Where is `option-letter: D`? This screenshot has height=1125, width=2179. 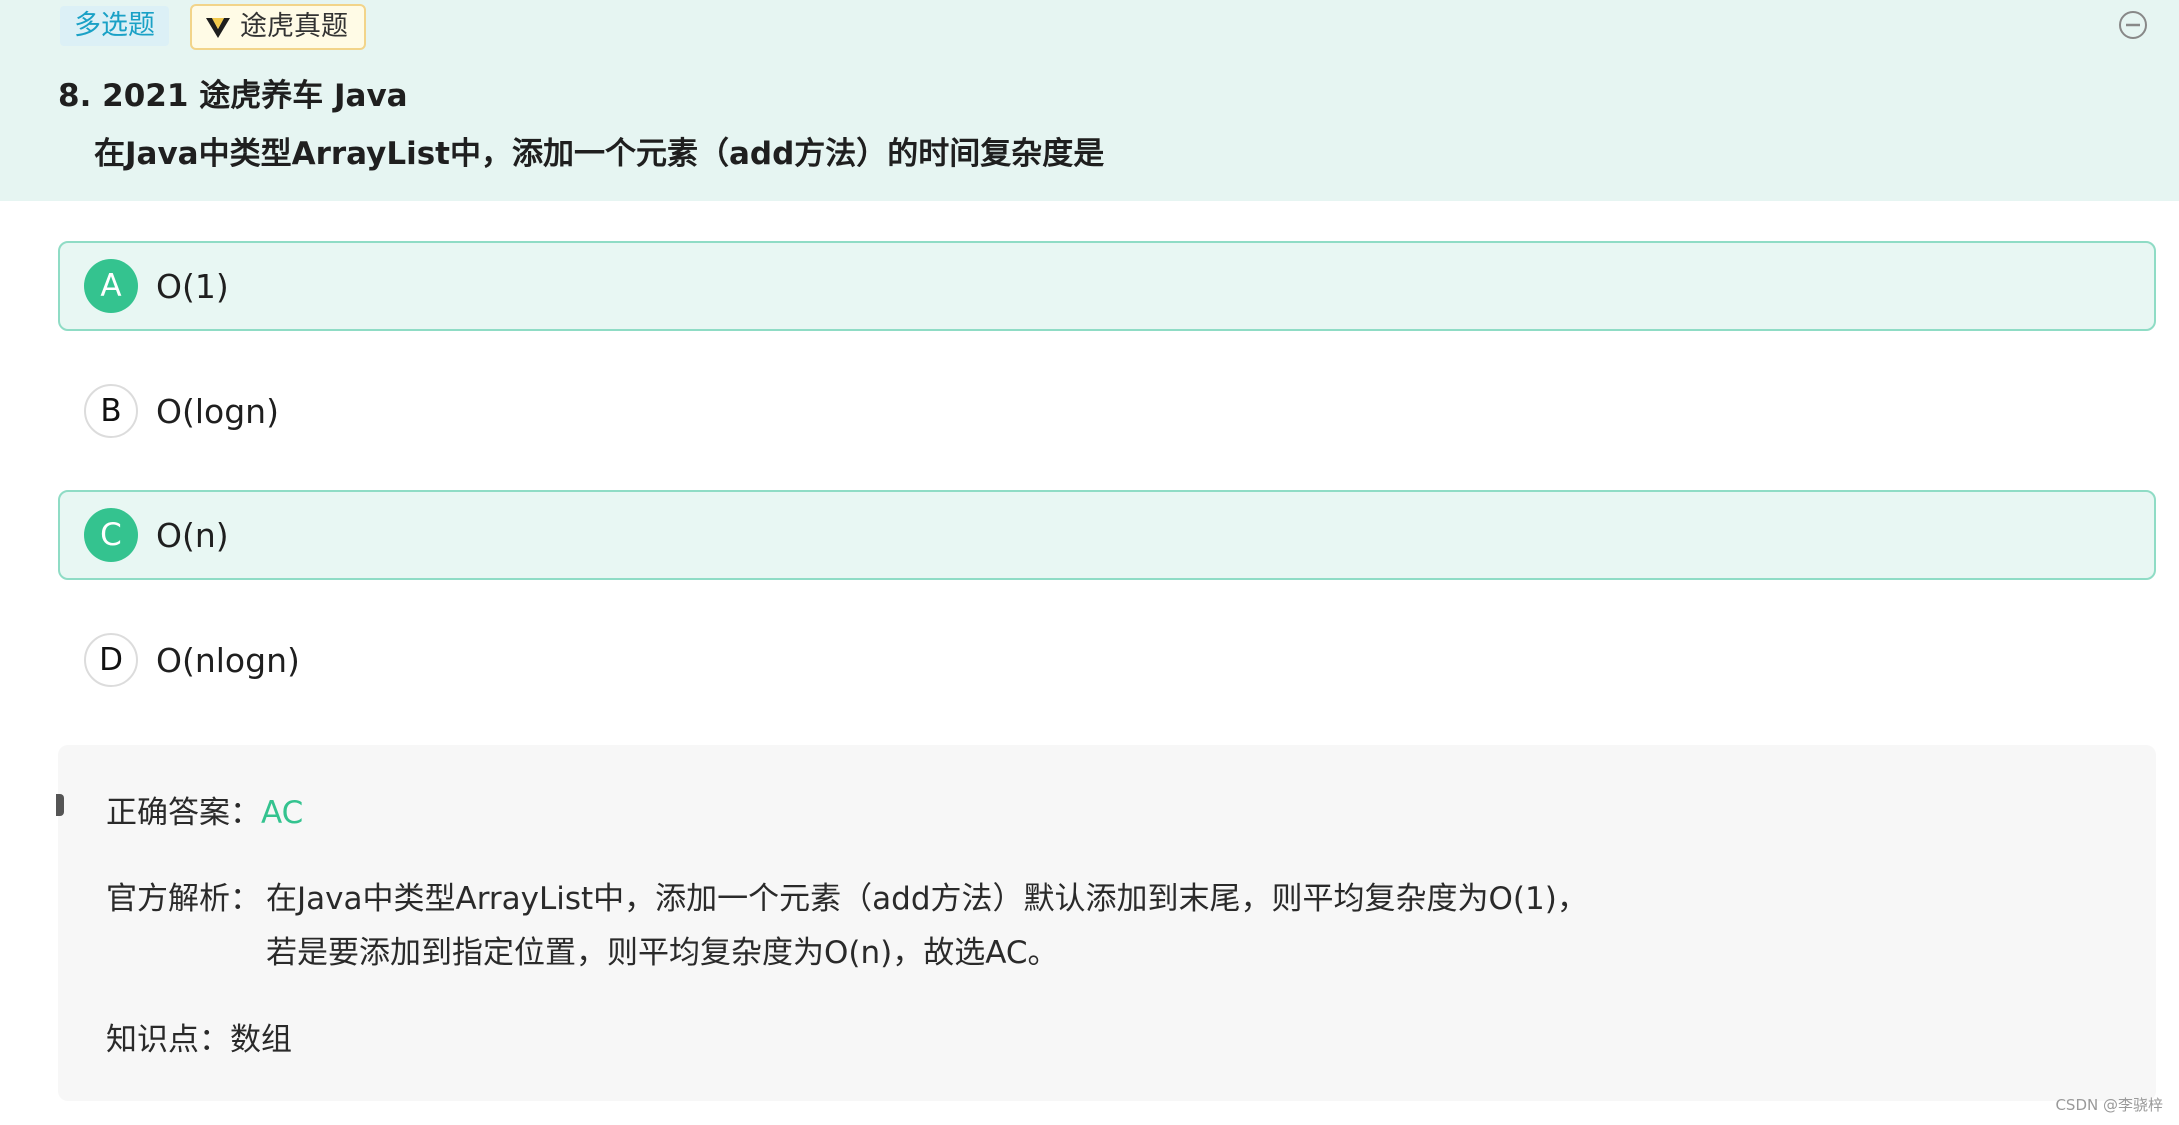
option-letter: D is located at coordinates (111, 660).